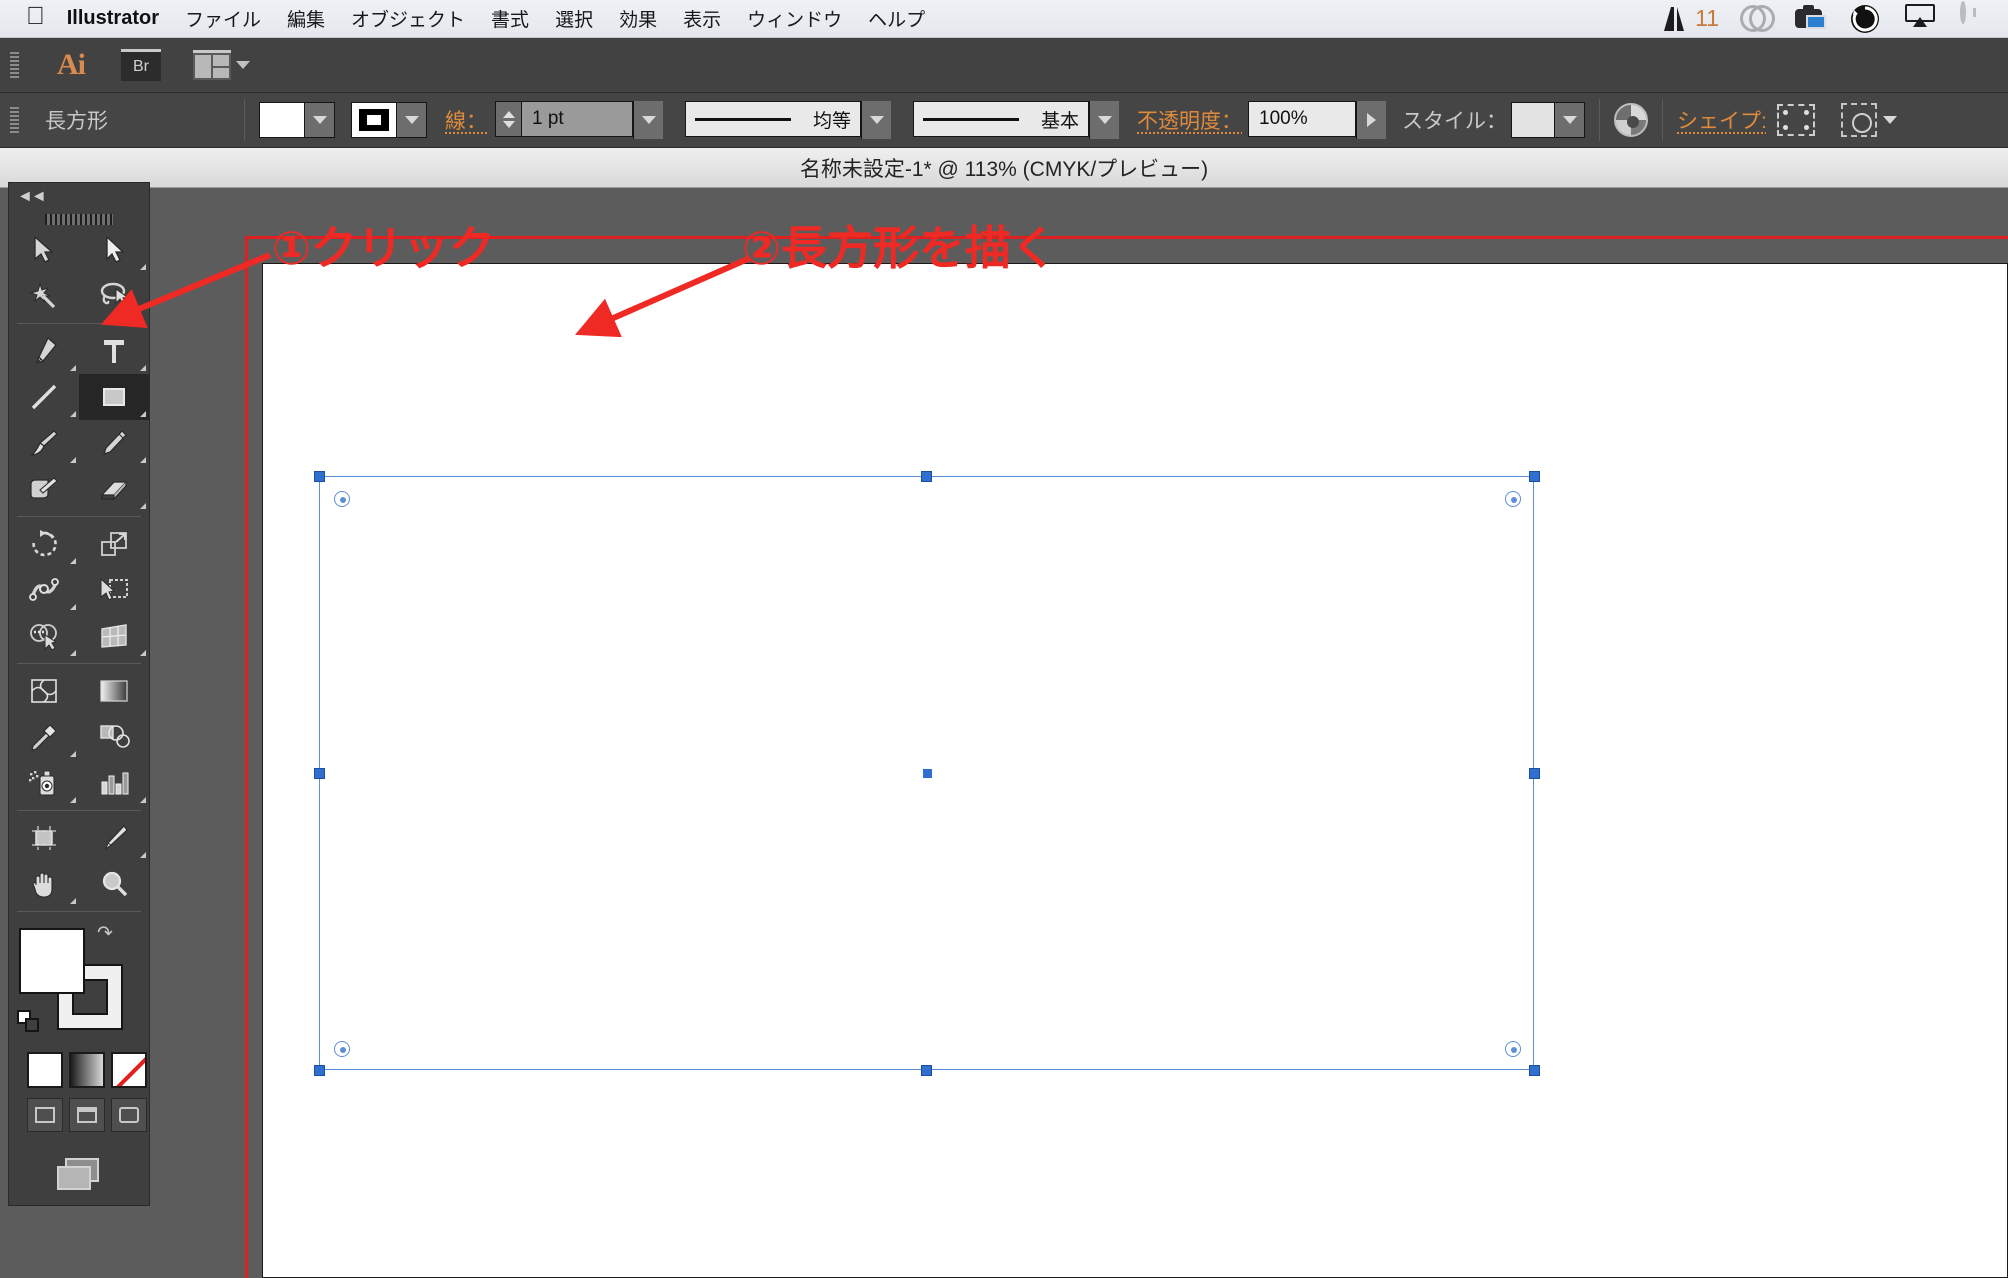 This screenshot has width=2008, height=1278. I want to click on selection-tool, so click(44, 250).